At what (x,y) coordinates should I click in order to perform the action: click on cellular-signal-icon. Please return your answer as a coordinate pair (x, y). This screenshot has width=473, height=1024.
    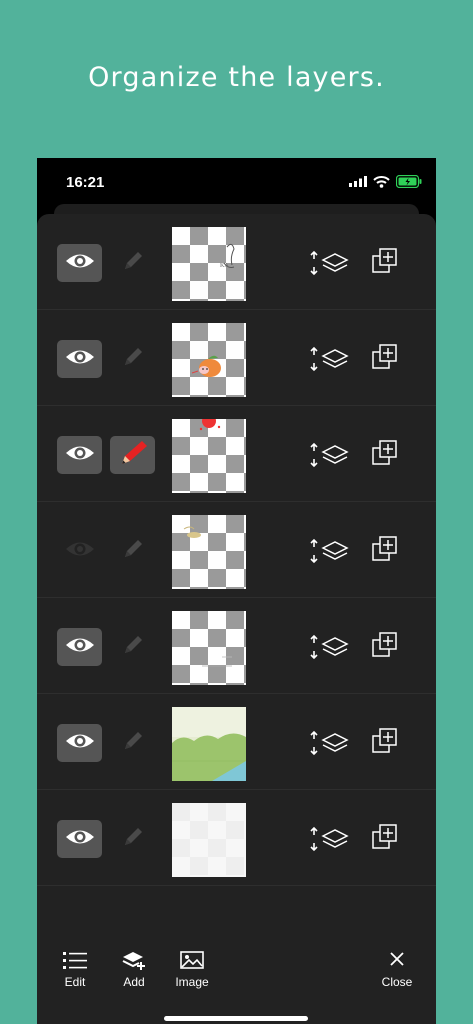
    Looking at the image, I should click on (358, 181).